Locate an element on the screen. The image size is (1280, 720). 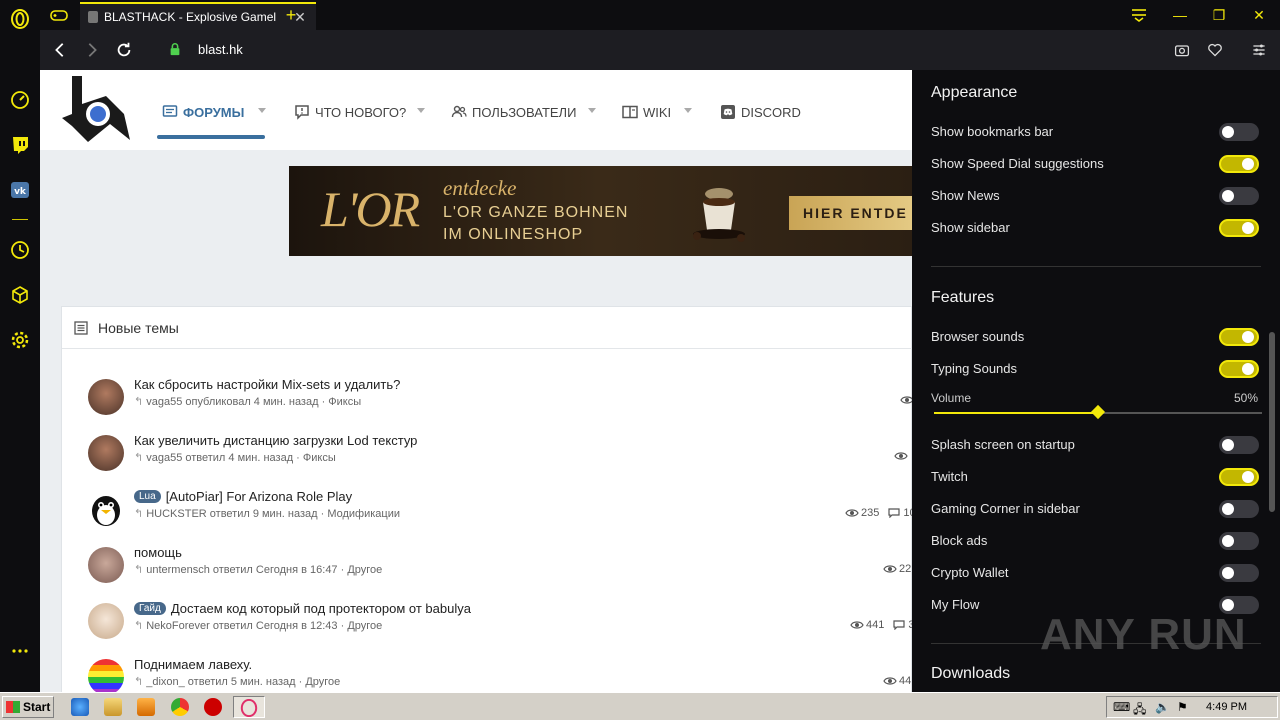
opera-red-icon is located at coordinates (213, 707).